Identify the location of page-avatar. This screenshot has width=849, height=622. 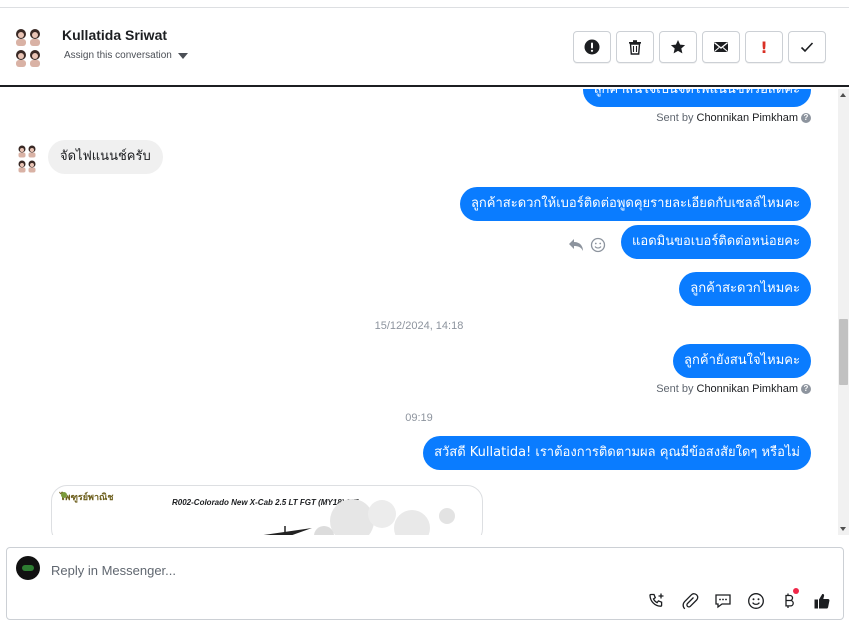
(28, 568).